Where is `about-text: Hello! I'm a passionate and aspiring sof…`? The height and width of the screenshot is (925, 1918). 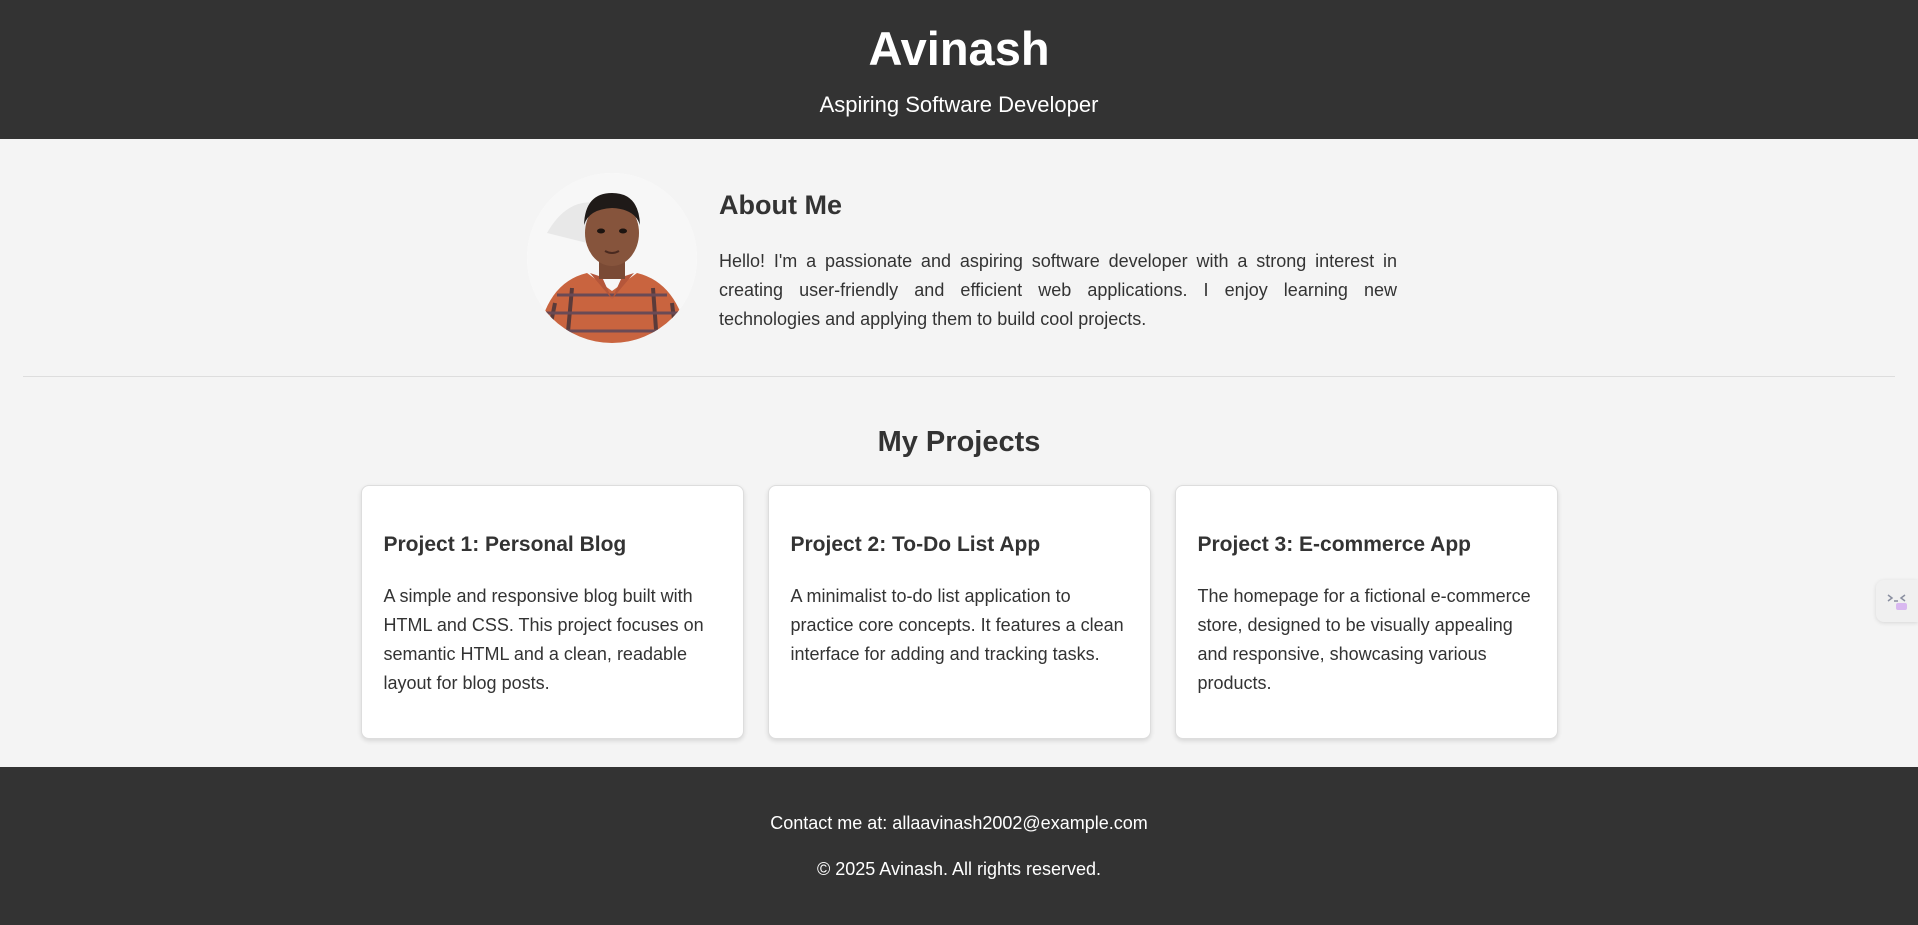
about-text: Hello! I'm a passionate and aspiring sof… is located at coordinates (1058, 290).